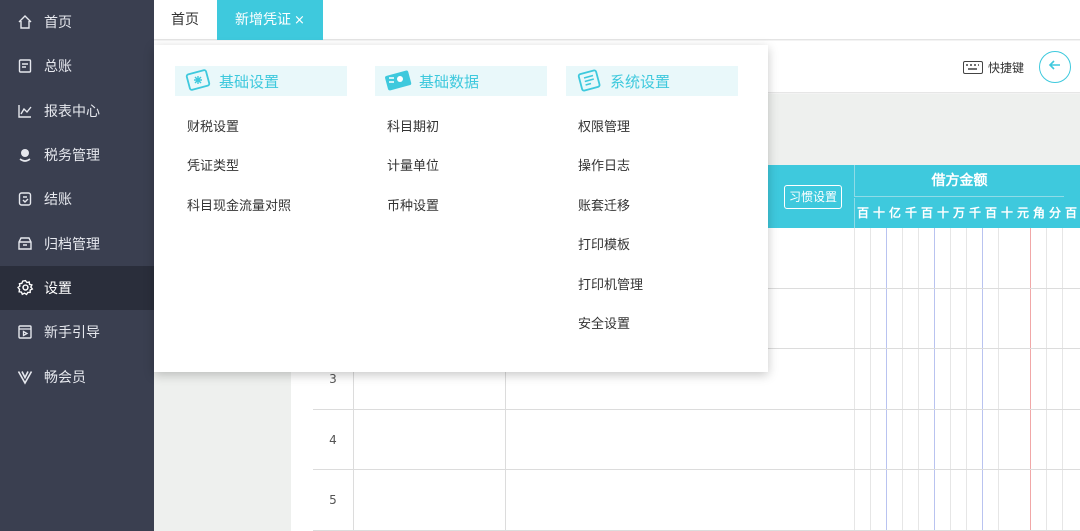 This screenshot has width=1080, height=531. Describe the element at coordinates (77, 288) in the screenshot. I see `sidebar-item-settings: 设置` at that location.